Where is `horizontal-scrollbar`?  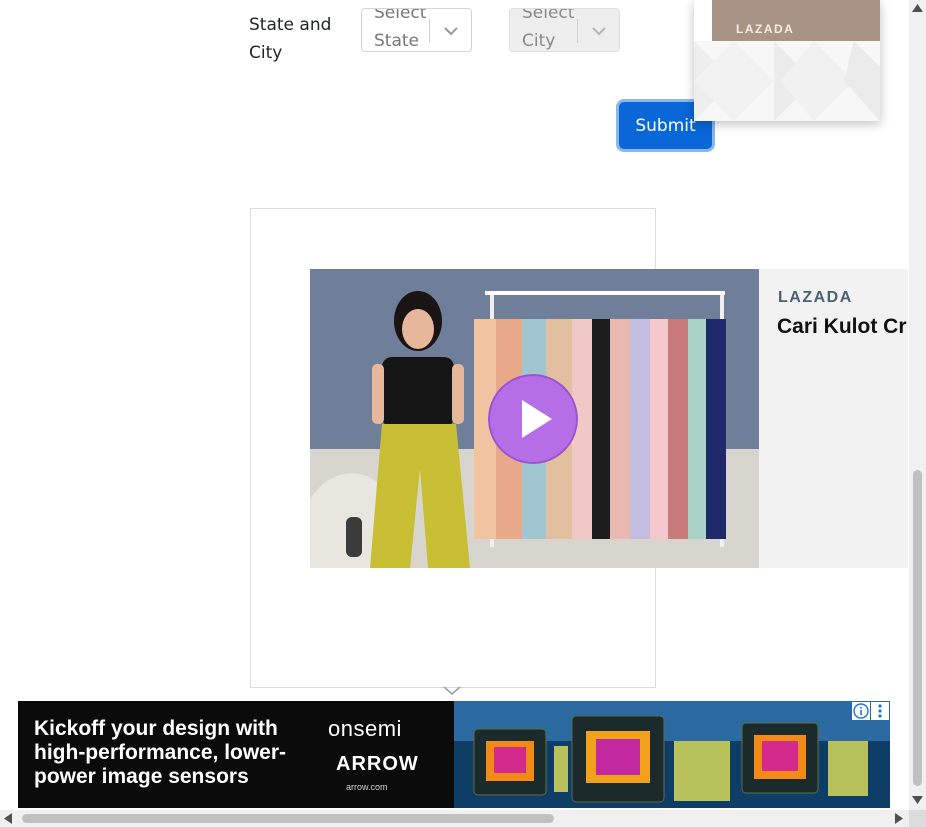
horizontal-scrollbar is located at coordinates (454, 818).